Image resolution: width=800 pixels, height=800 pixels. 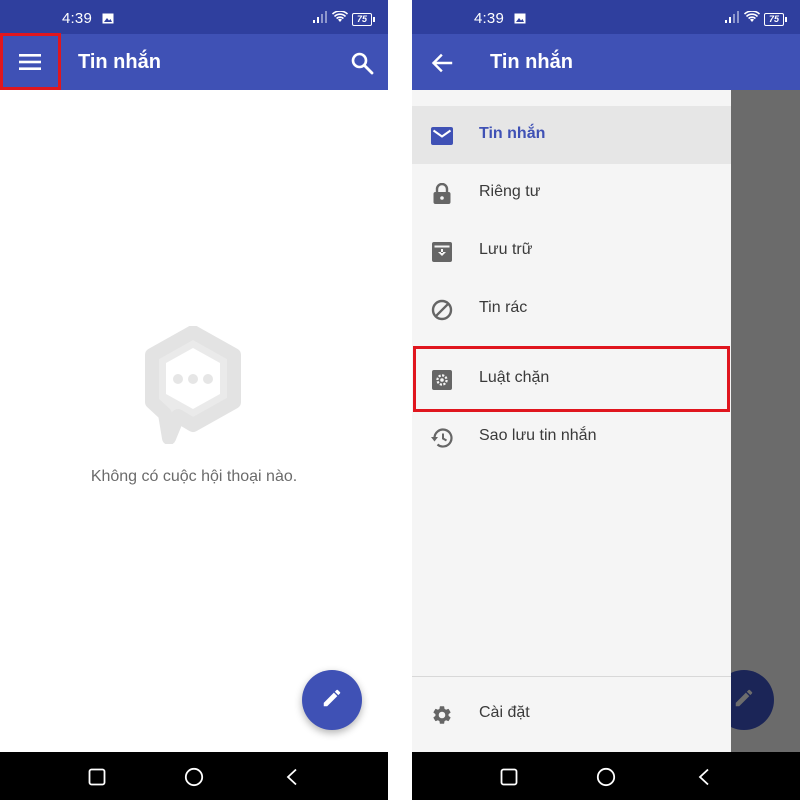 I want to click on drawer-item-backup: Sao lưu tin nhắn, so click(x=571, y=437).